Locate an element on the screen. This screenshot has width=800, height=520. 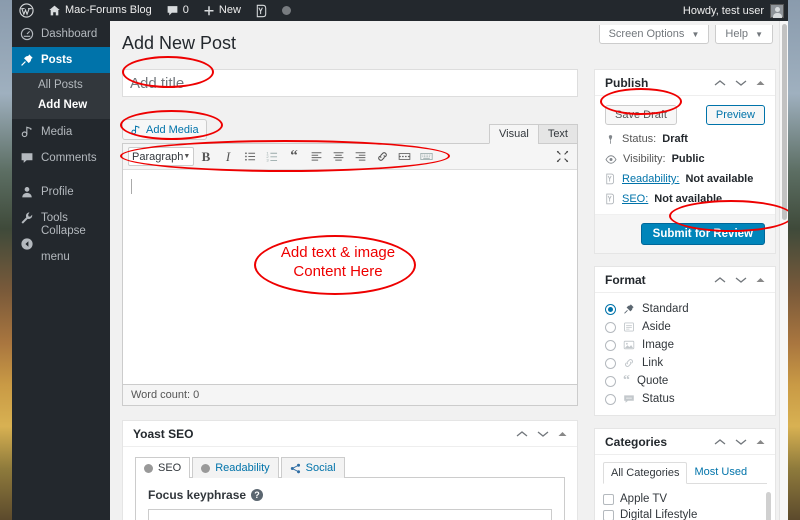
comment-bubble-icon is located at coordinates (172, 10).